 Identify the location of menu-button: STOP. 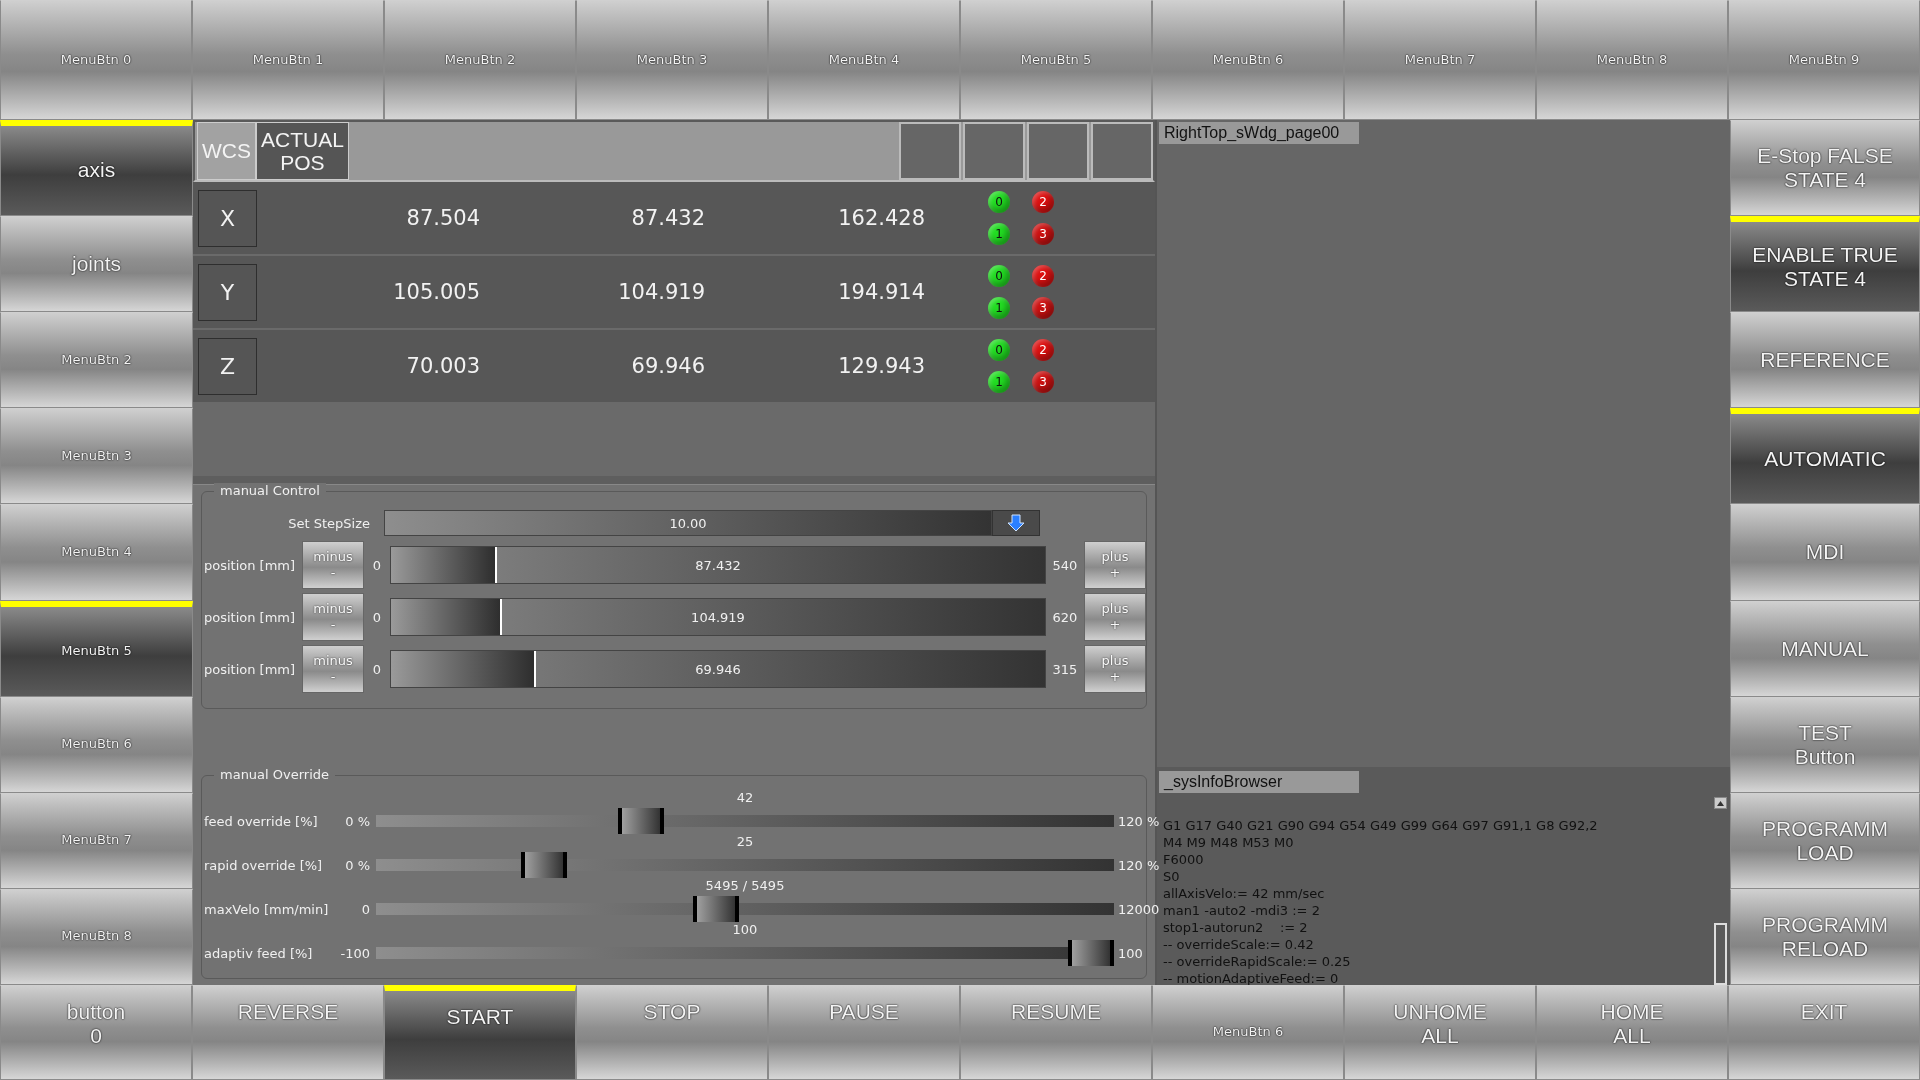
(672, 1032).